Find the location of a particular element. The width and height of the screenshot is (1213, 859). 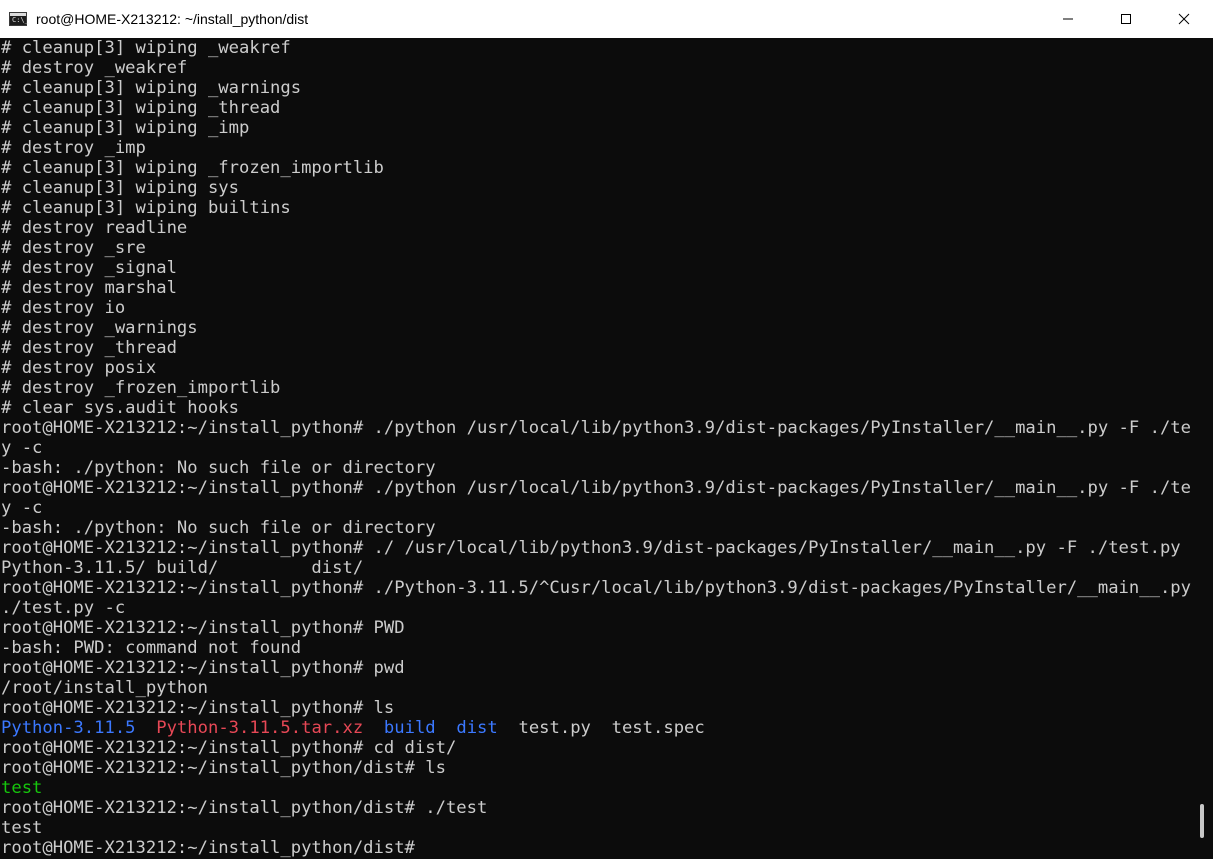

terminal-line: # cleanup[3] wiping _imp is located at coordinates (125, 128).